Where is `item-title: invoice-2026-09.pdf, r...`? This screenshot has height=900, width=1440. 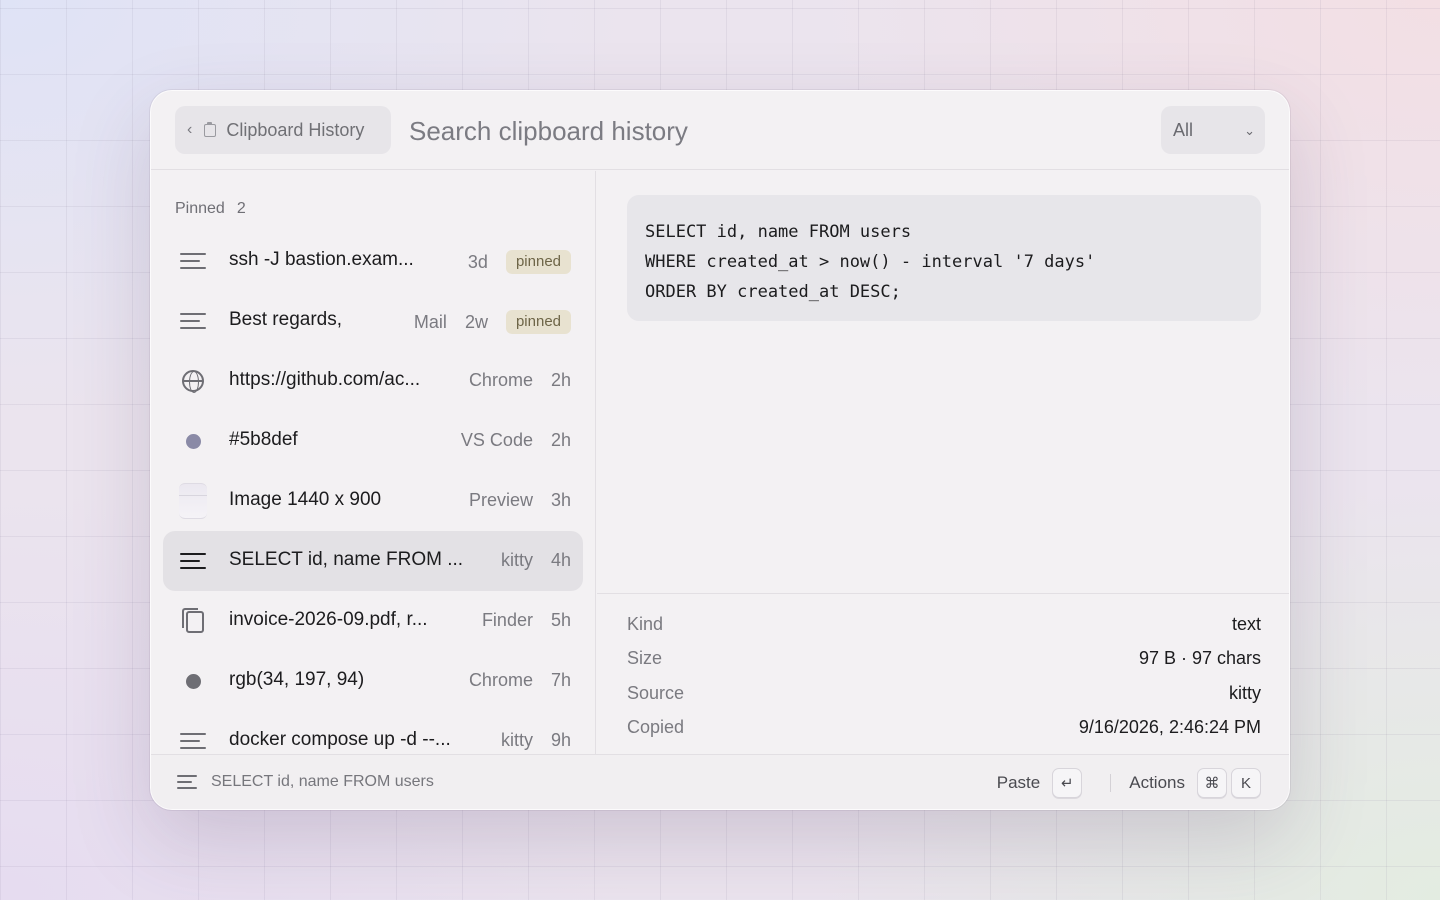
item-title: invoice-2026-09.pdf, r... is located at coordinates (328, 619).